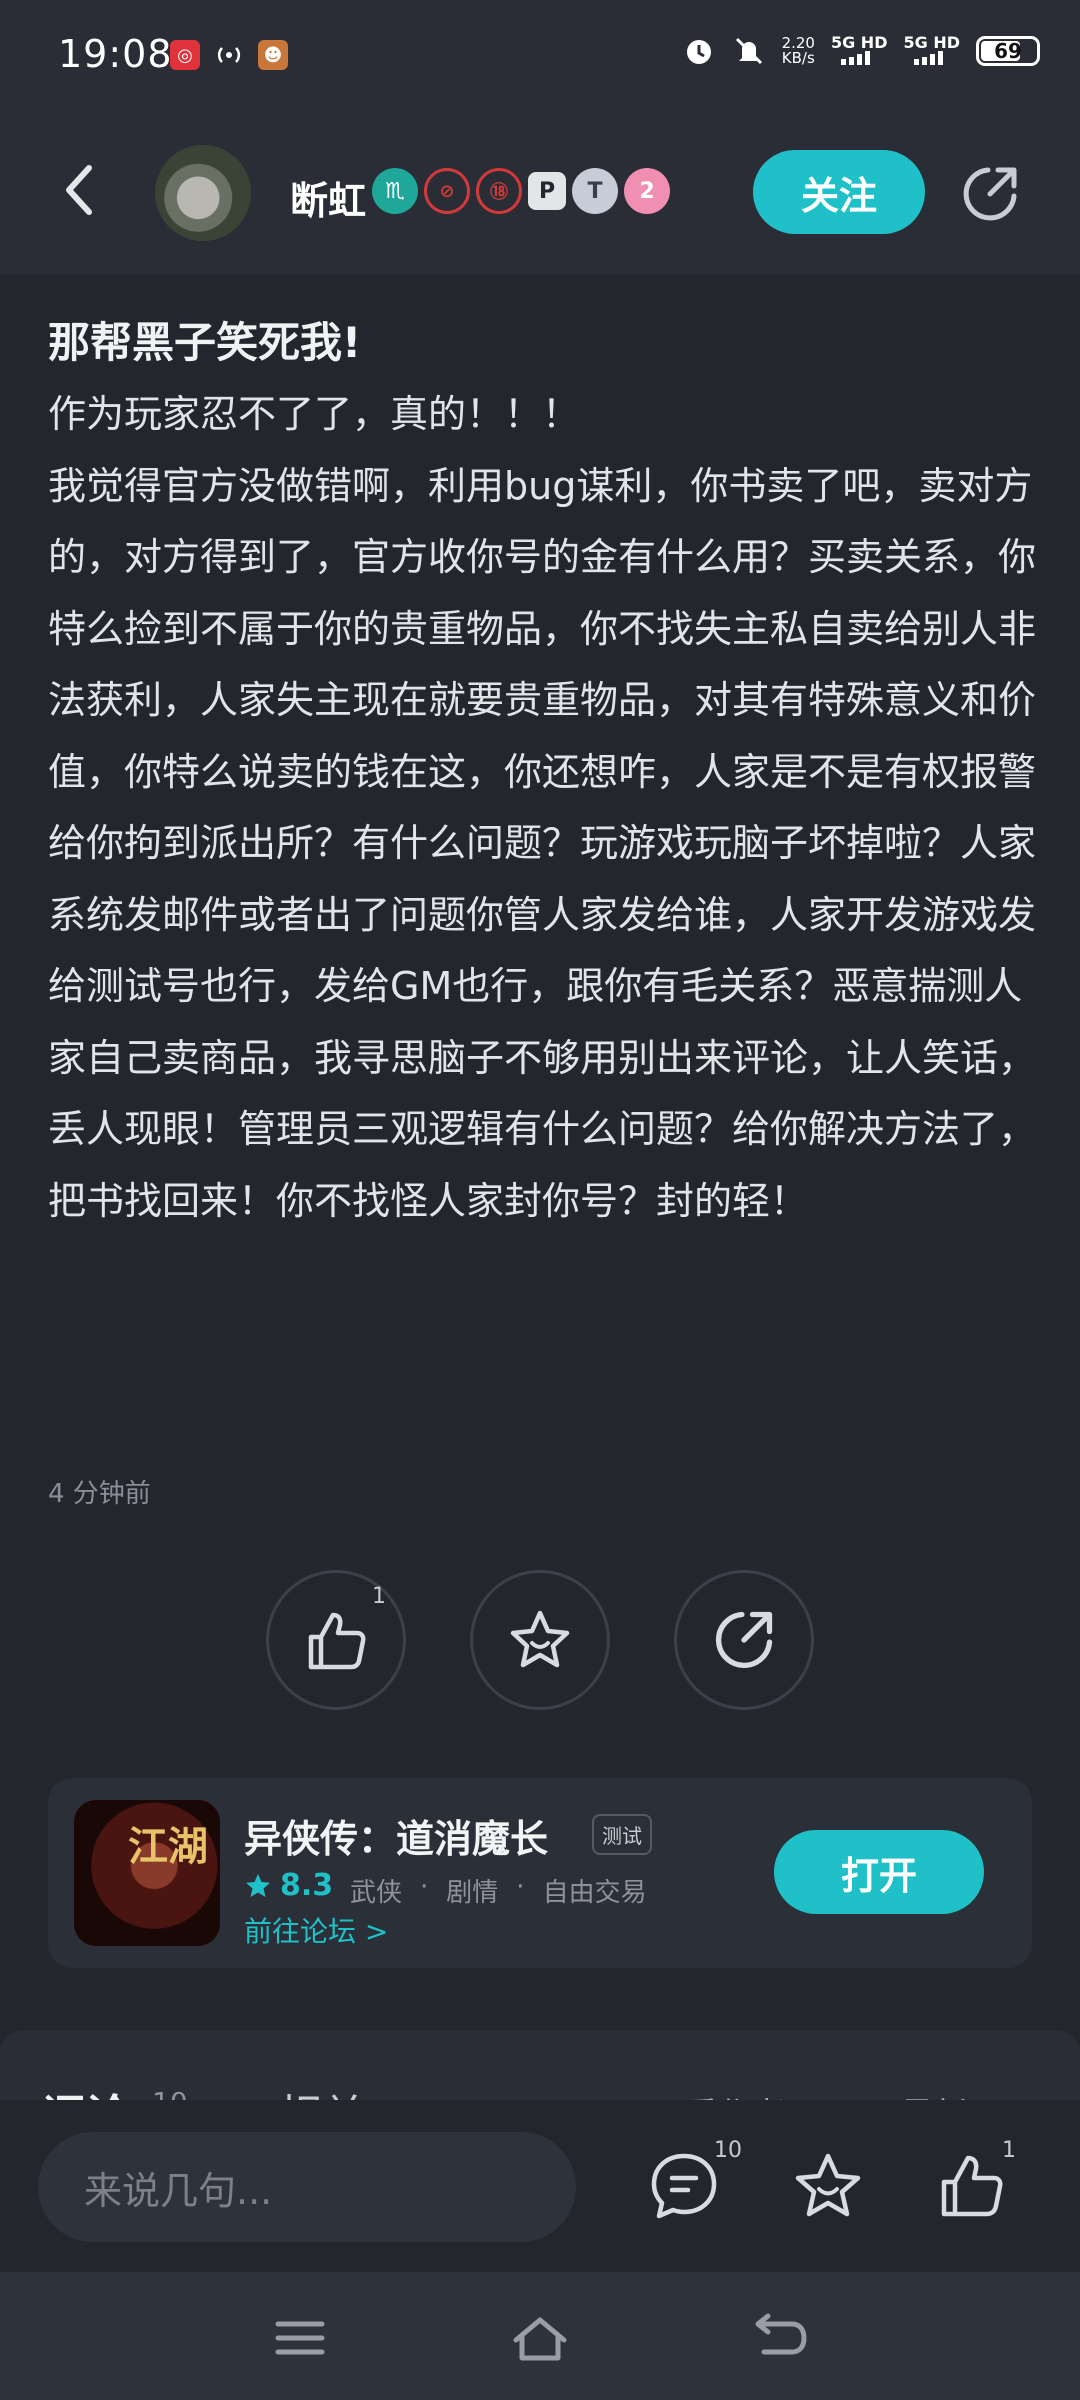  I want to click on status-time: 19:08, so click(115, 54).